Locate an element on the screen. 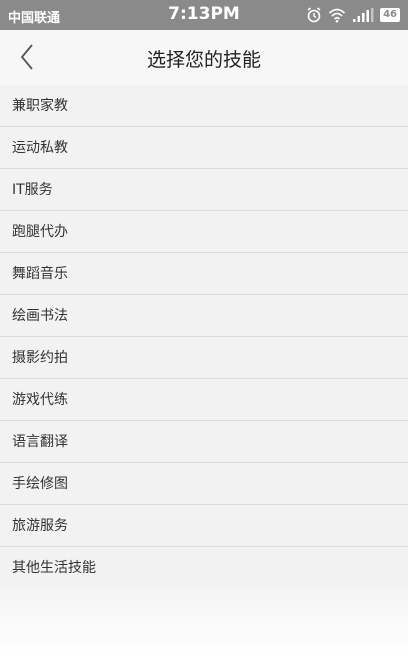  skill-label: 兼职家教 is located at coordinates (40, 106).